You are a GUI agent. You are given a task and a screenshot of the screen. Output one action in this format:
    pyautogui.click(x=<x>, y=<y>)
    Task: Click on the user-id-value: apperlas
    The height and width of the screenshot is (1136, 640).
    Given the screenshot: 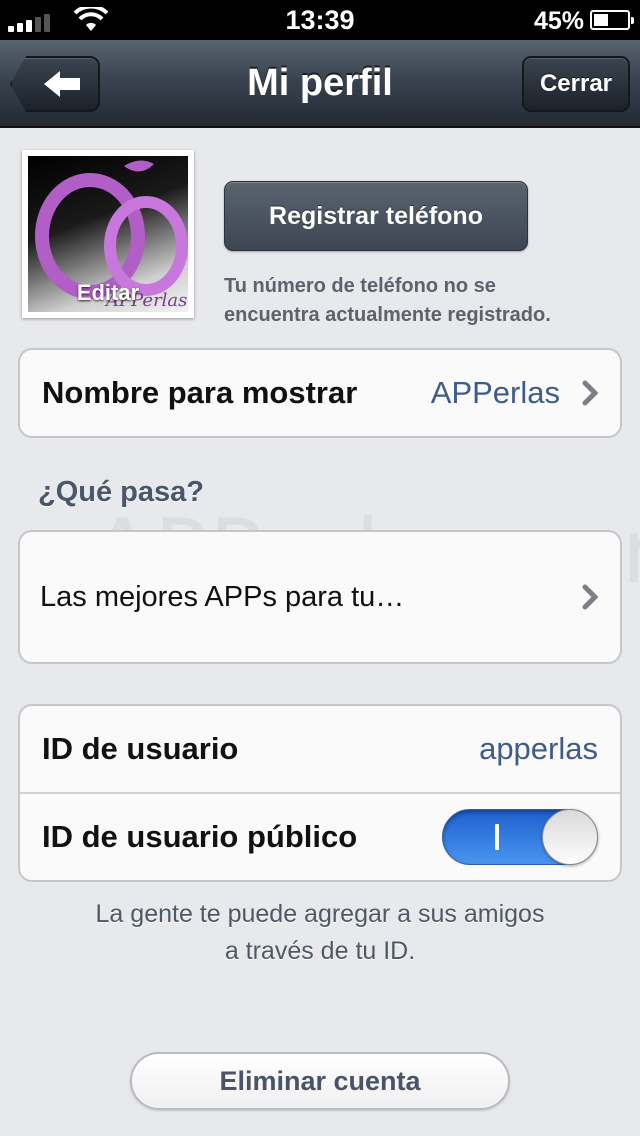 What is the action you would take?
    pyautogui.click(x=538, y=748)
    